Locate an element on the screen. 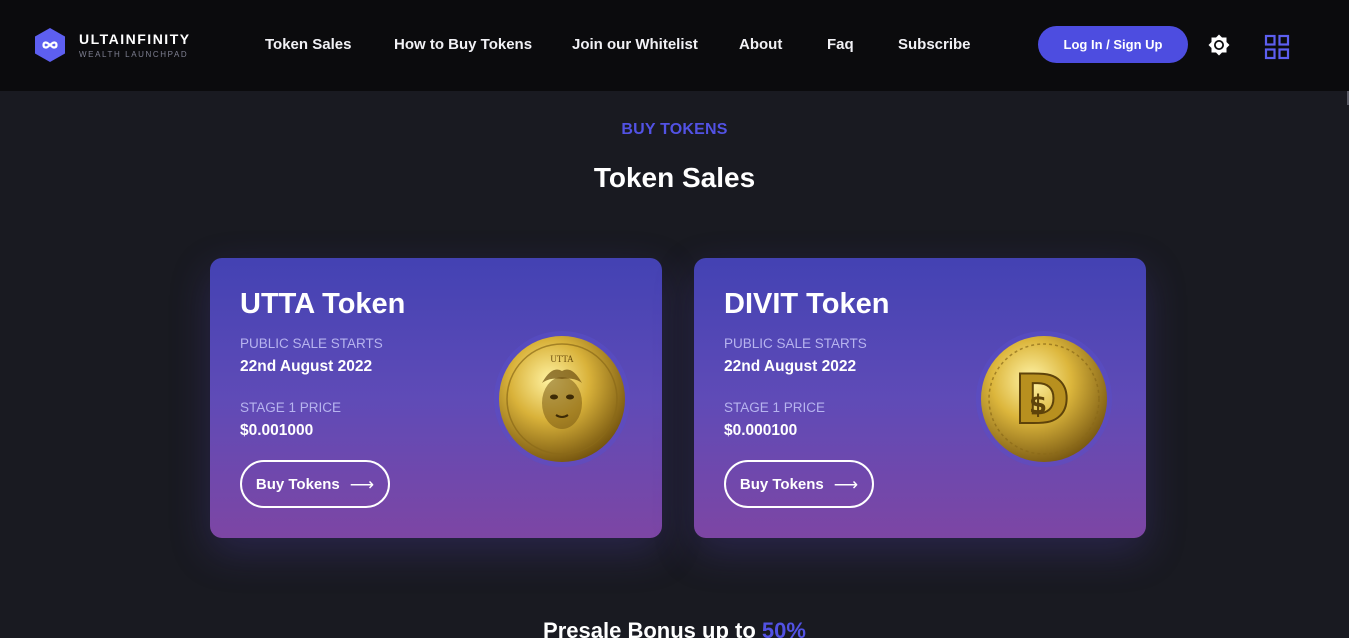  token-title: DIVIT Token is located at coordinates (807, 304).